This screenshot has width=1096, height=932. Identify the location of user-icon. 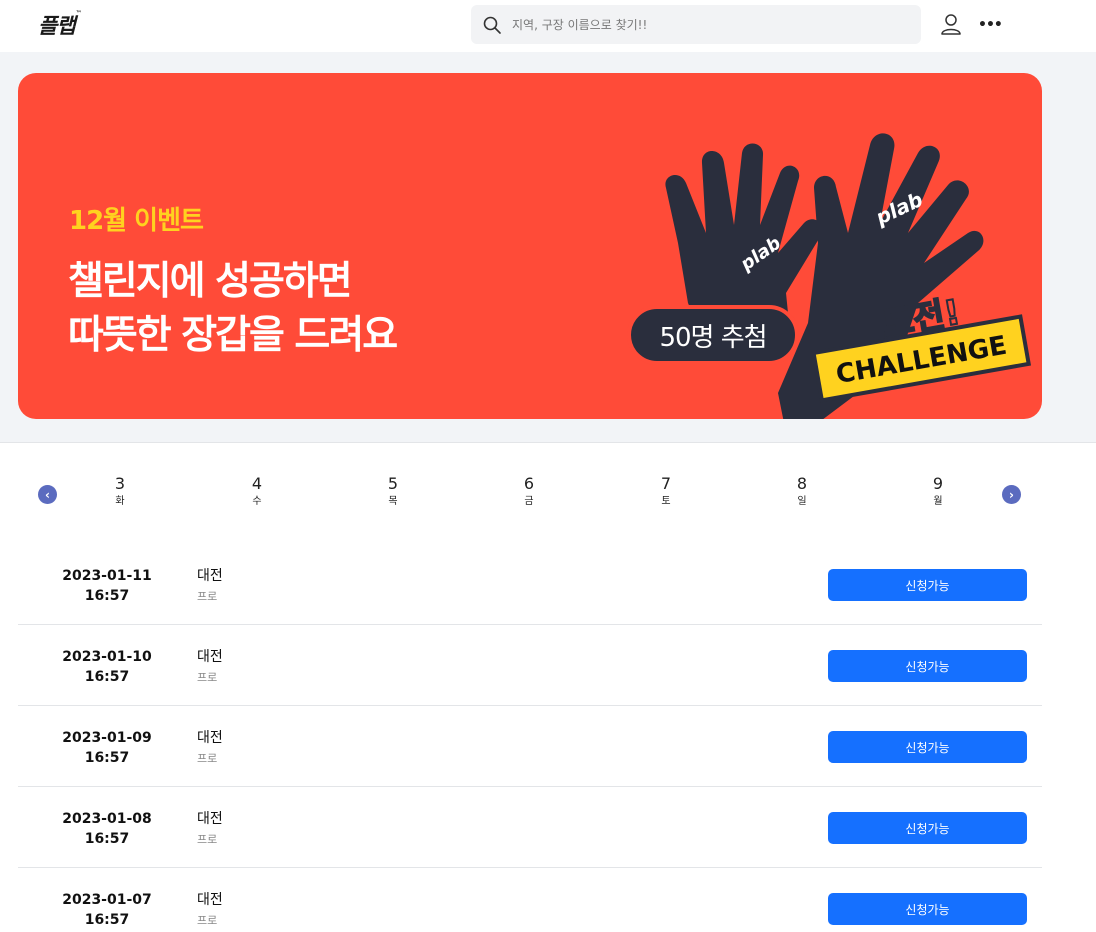
(951, 24).